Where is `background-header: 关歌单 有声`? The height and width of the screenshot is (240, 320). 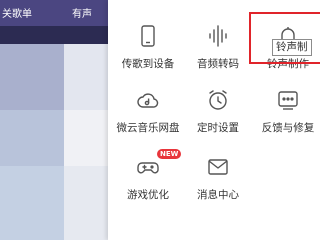 background-header: 关歌单 有声 is located at coordinates (54, 13).